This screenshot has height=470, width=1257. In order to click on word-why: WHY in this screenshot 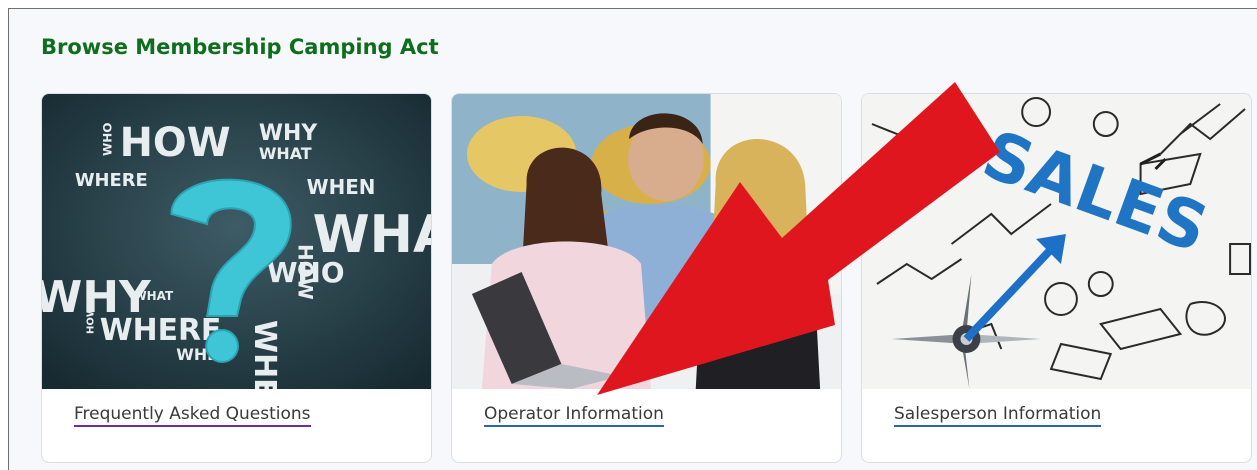, I will do `click(288, 133)`.